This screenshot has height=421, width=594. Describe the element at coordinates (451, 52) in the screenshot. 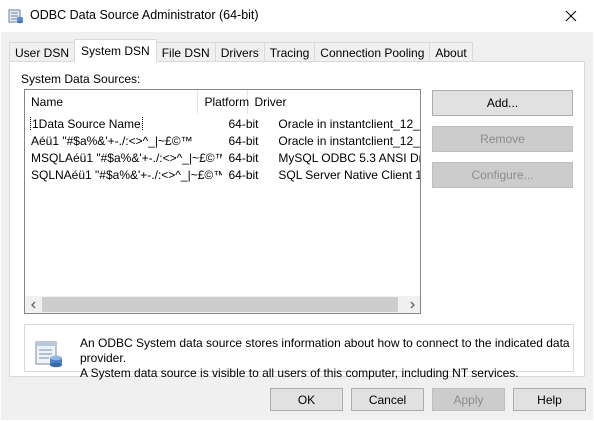

I see `tab-about: About` at that location.